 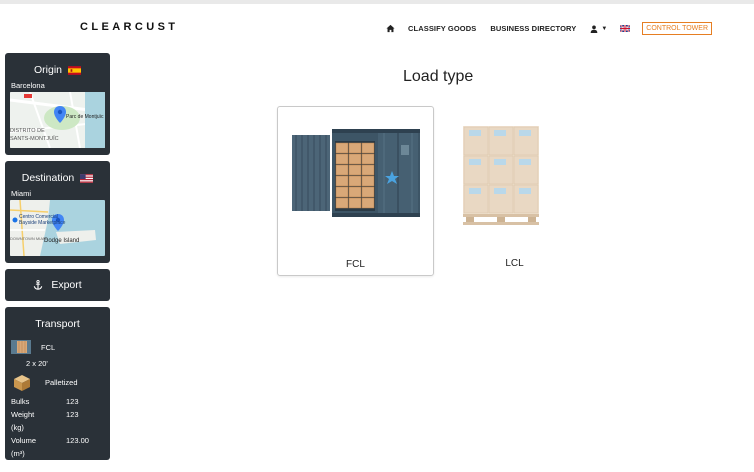 I want to click on anchor-icon, so click(x=38, y=285).